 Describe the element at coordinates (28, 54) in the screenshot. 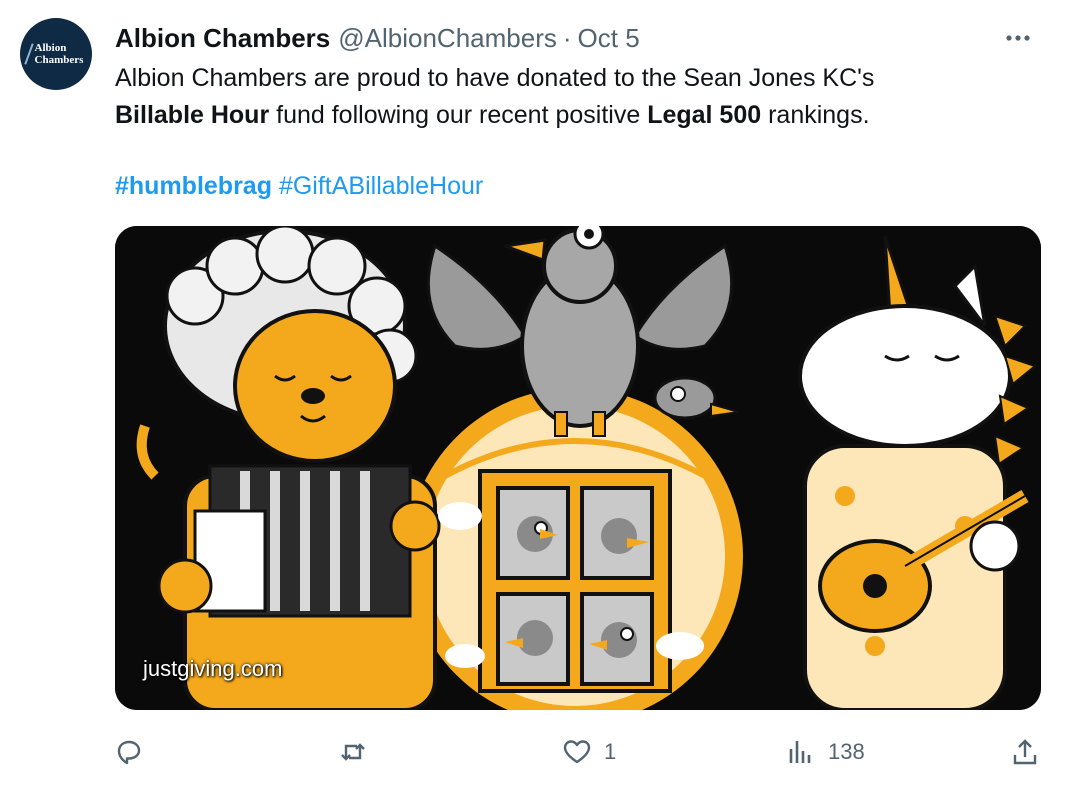

I see `logo-slash-mark` at that location.